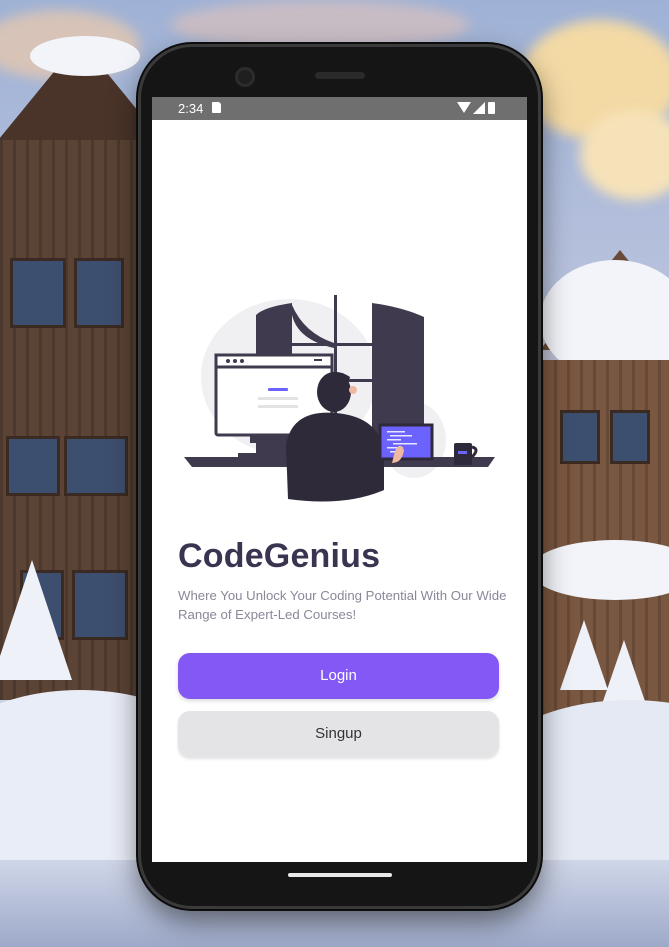 Image resolution: width=669 pixels, height=947 pixels. I want to click on status-bar: 2:34, so click(339, 108).